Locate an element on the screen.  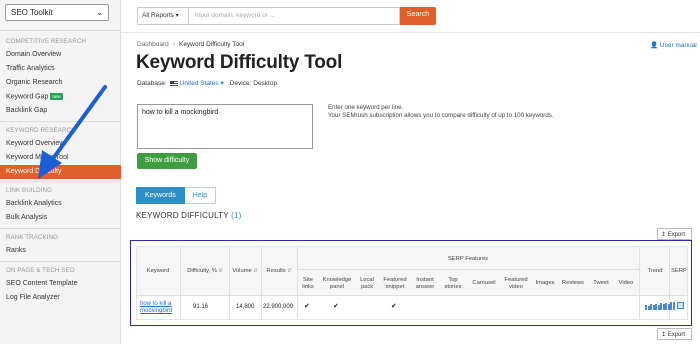
sidebar-item-ranks: Ranks is located at coordinates (16, 250).